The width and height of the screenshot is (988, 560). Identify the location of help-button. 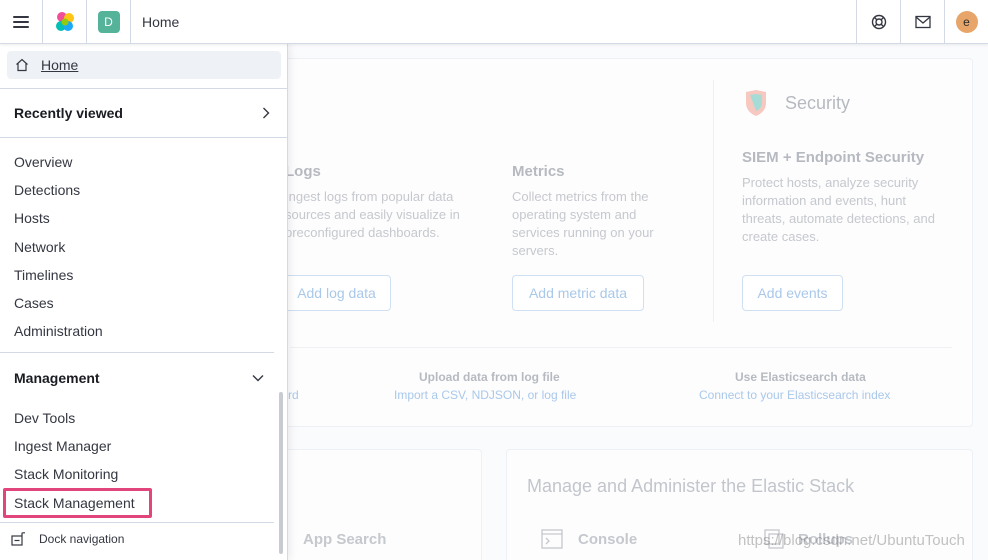
(878, 22).